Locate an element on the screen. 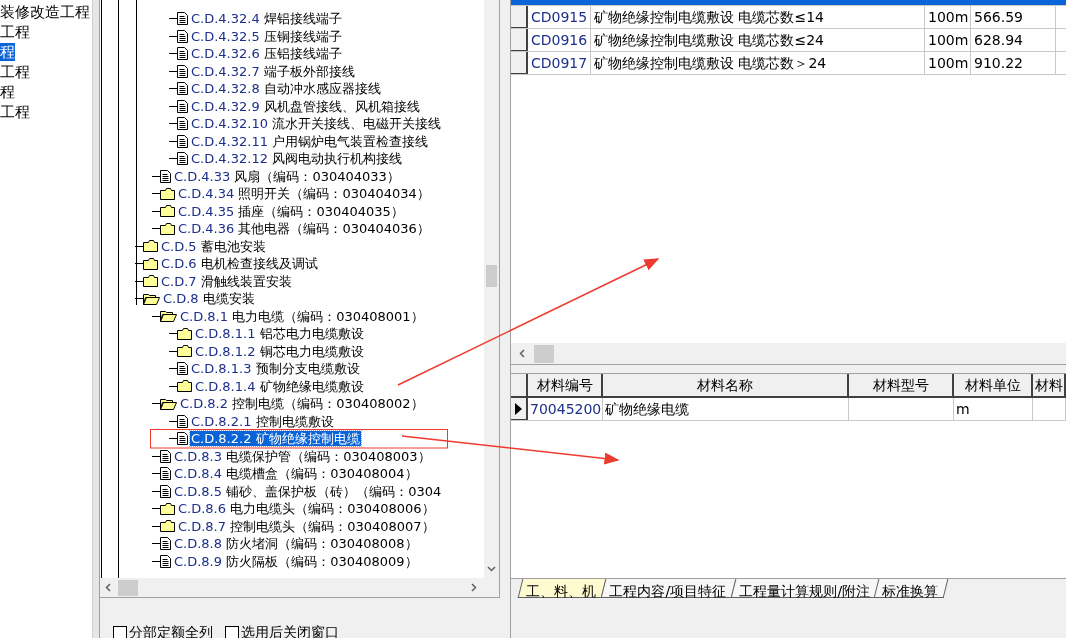  tab: 工、料、机 is located at coordinates (562, 588).